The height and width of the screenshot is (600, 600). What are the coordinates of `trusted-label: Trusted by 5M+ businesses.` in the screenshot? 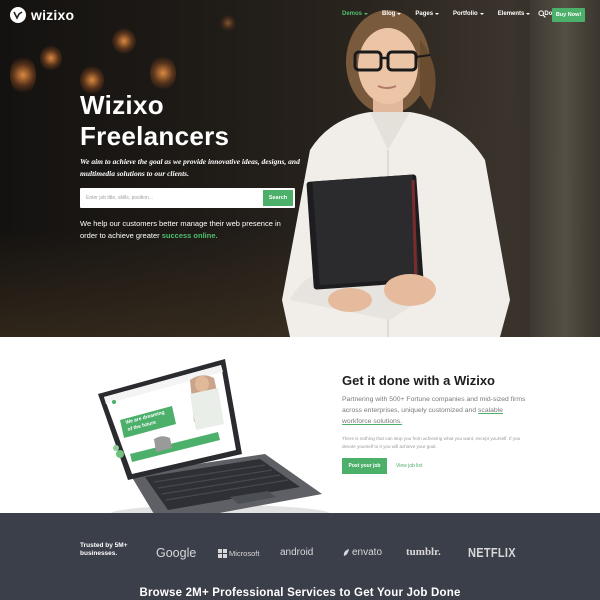 It's located at (110, 550).